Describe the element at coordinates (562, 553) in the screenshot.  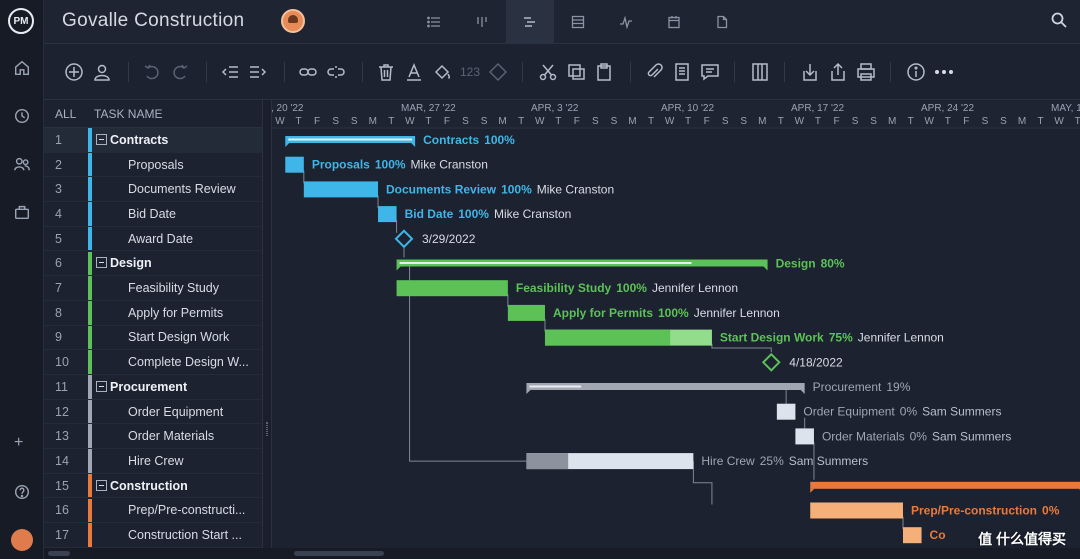
I see `horizontal-scrollbar` at that location.